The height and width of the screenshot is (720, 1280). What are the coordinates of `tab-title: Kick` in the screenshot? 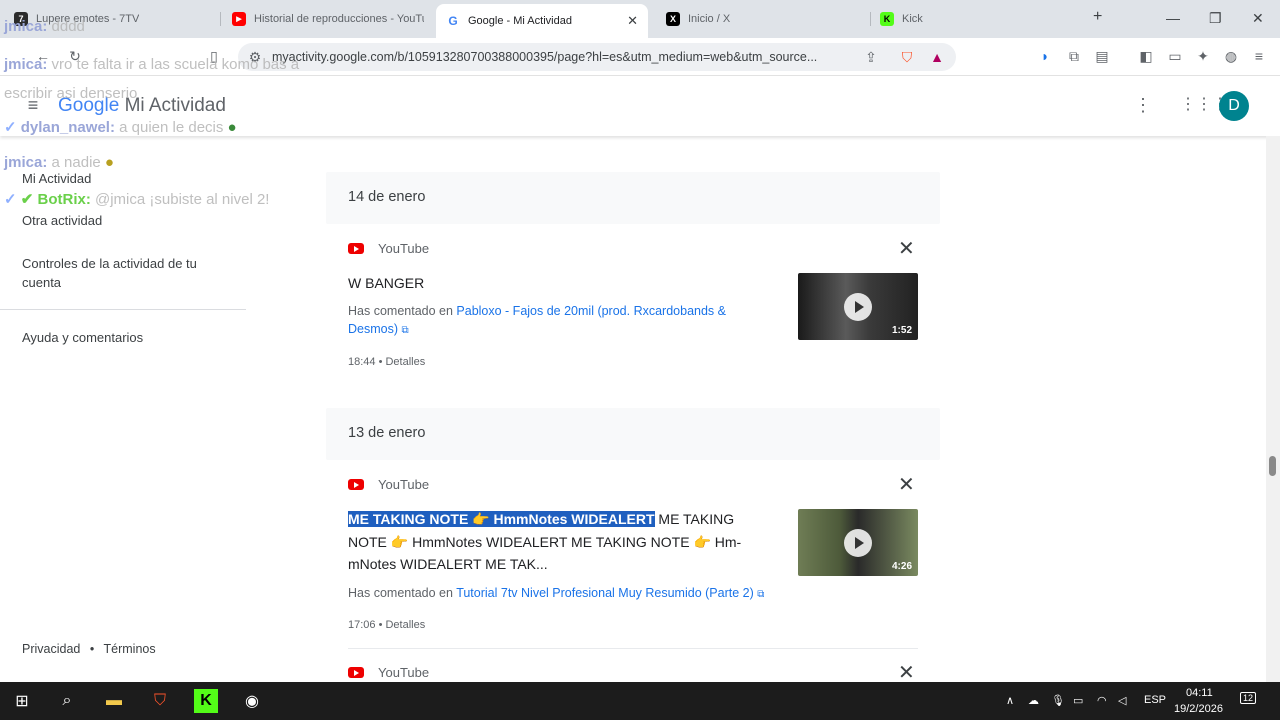 It's located at (912, 19).